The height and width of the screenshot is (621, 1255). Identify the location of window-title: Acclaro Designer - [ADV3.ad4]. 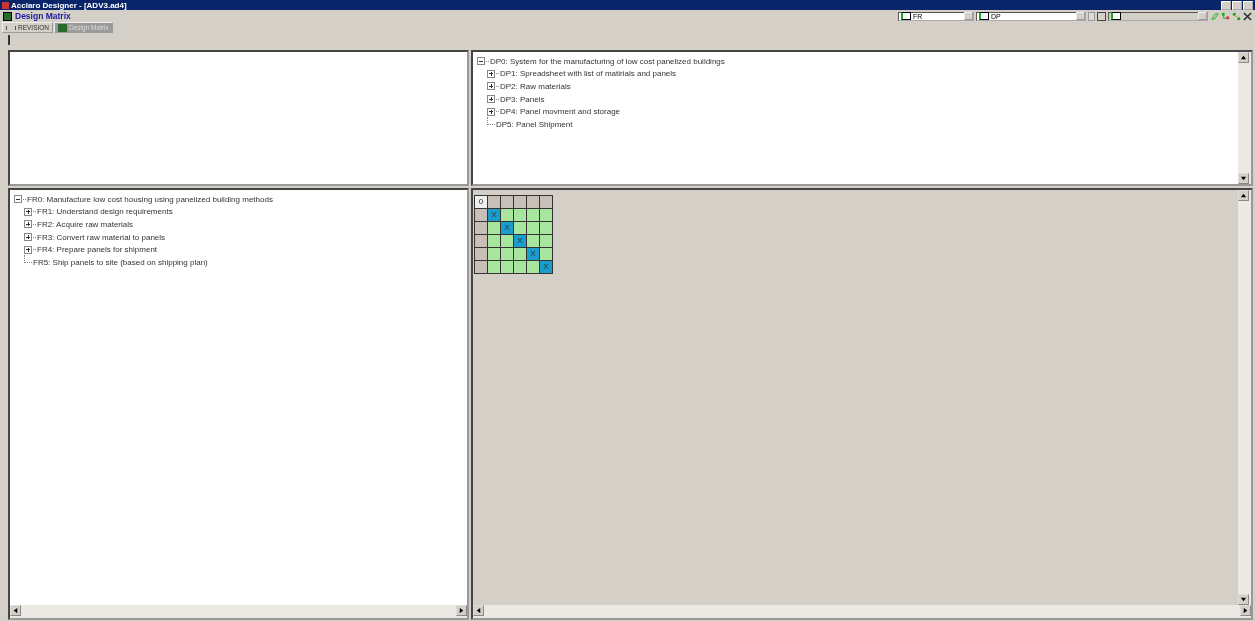
(69, 5).